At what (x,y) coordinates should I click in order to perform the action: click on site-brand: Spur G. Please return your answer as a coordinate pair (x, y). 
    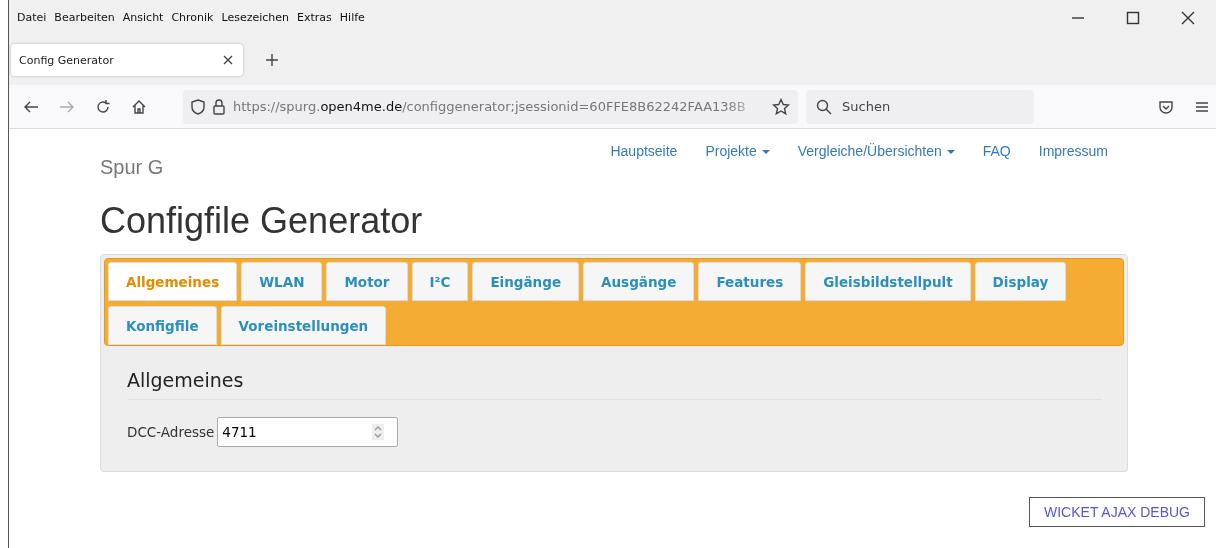
    Looking at the image, I should click on (132, 178).